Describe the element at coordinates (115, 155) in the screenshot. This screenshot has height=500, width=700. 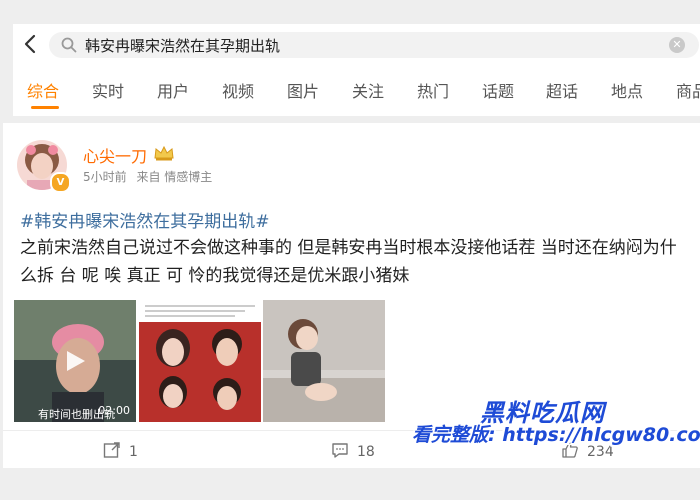
I see `username: 心尖一刀` at that location.